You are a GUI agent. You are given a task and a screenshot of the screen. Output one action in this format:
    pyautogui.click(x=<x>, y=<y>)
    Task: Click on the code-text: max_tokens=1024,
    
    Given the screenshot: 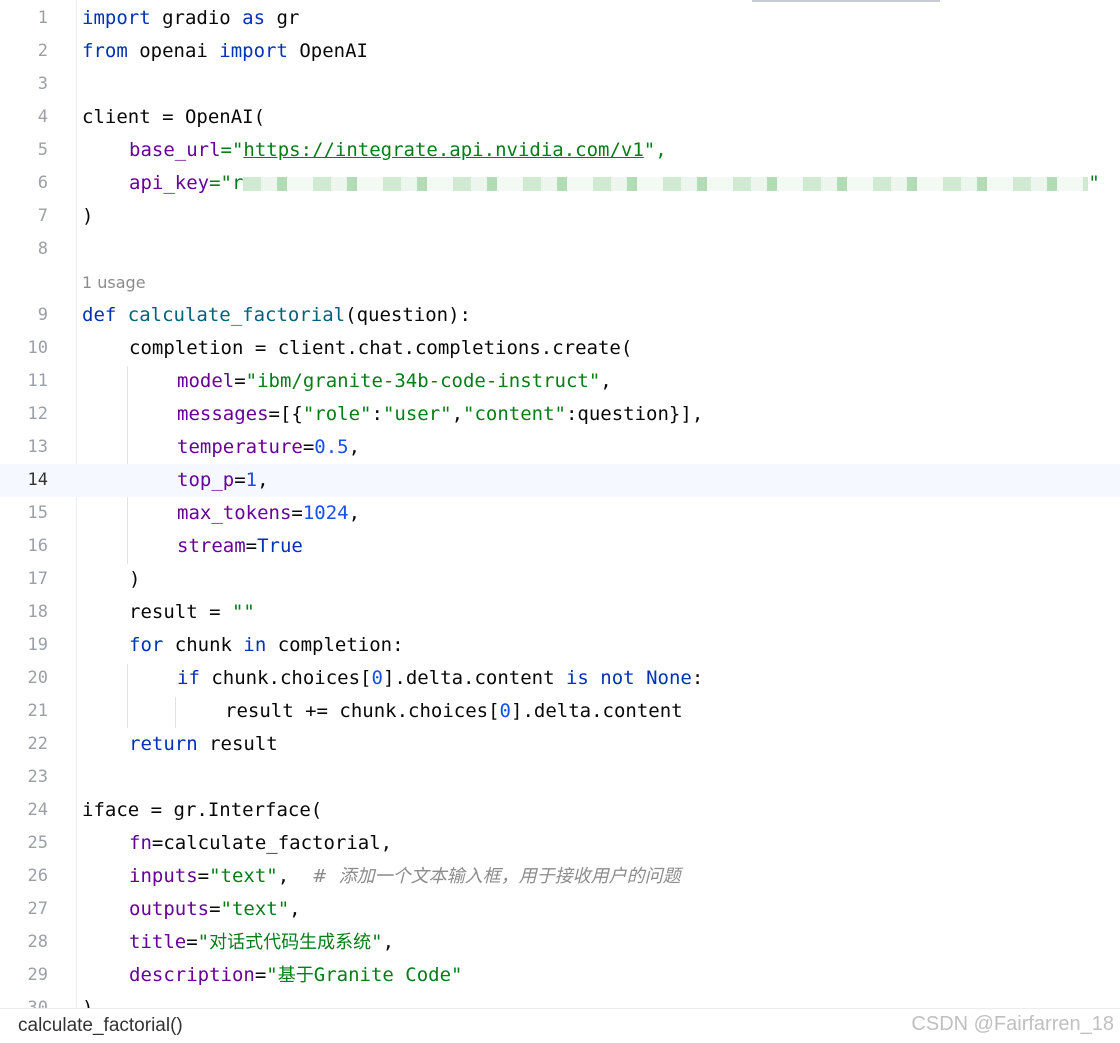 What is the action you would take?
    pyautogui.click(x=269, y=513)
    